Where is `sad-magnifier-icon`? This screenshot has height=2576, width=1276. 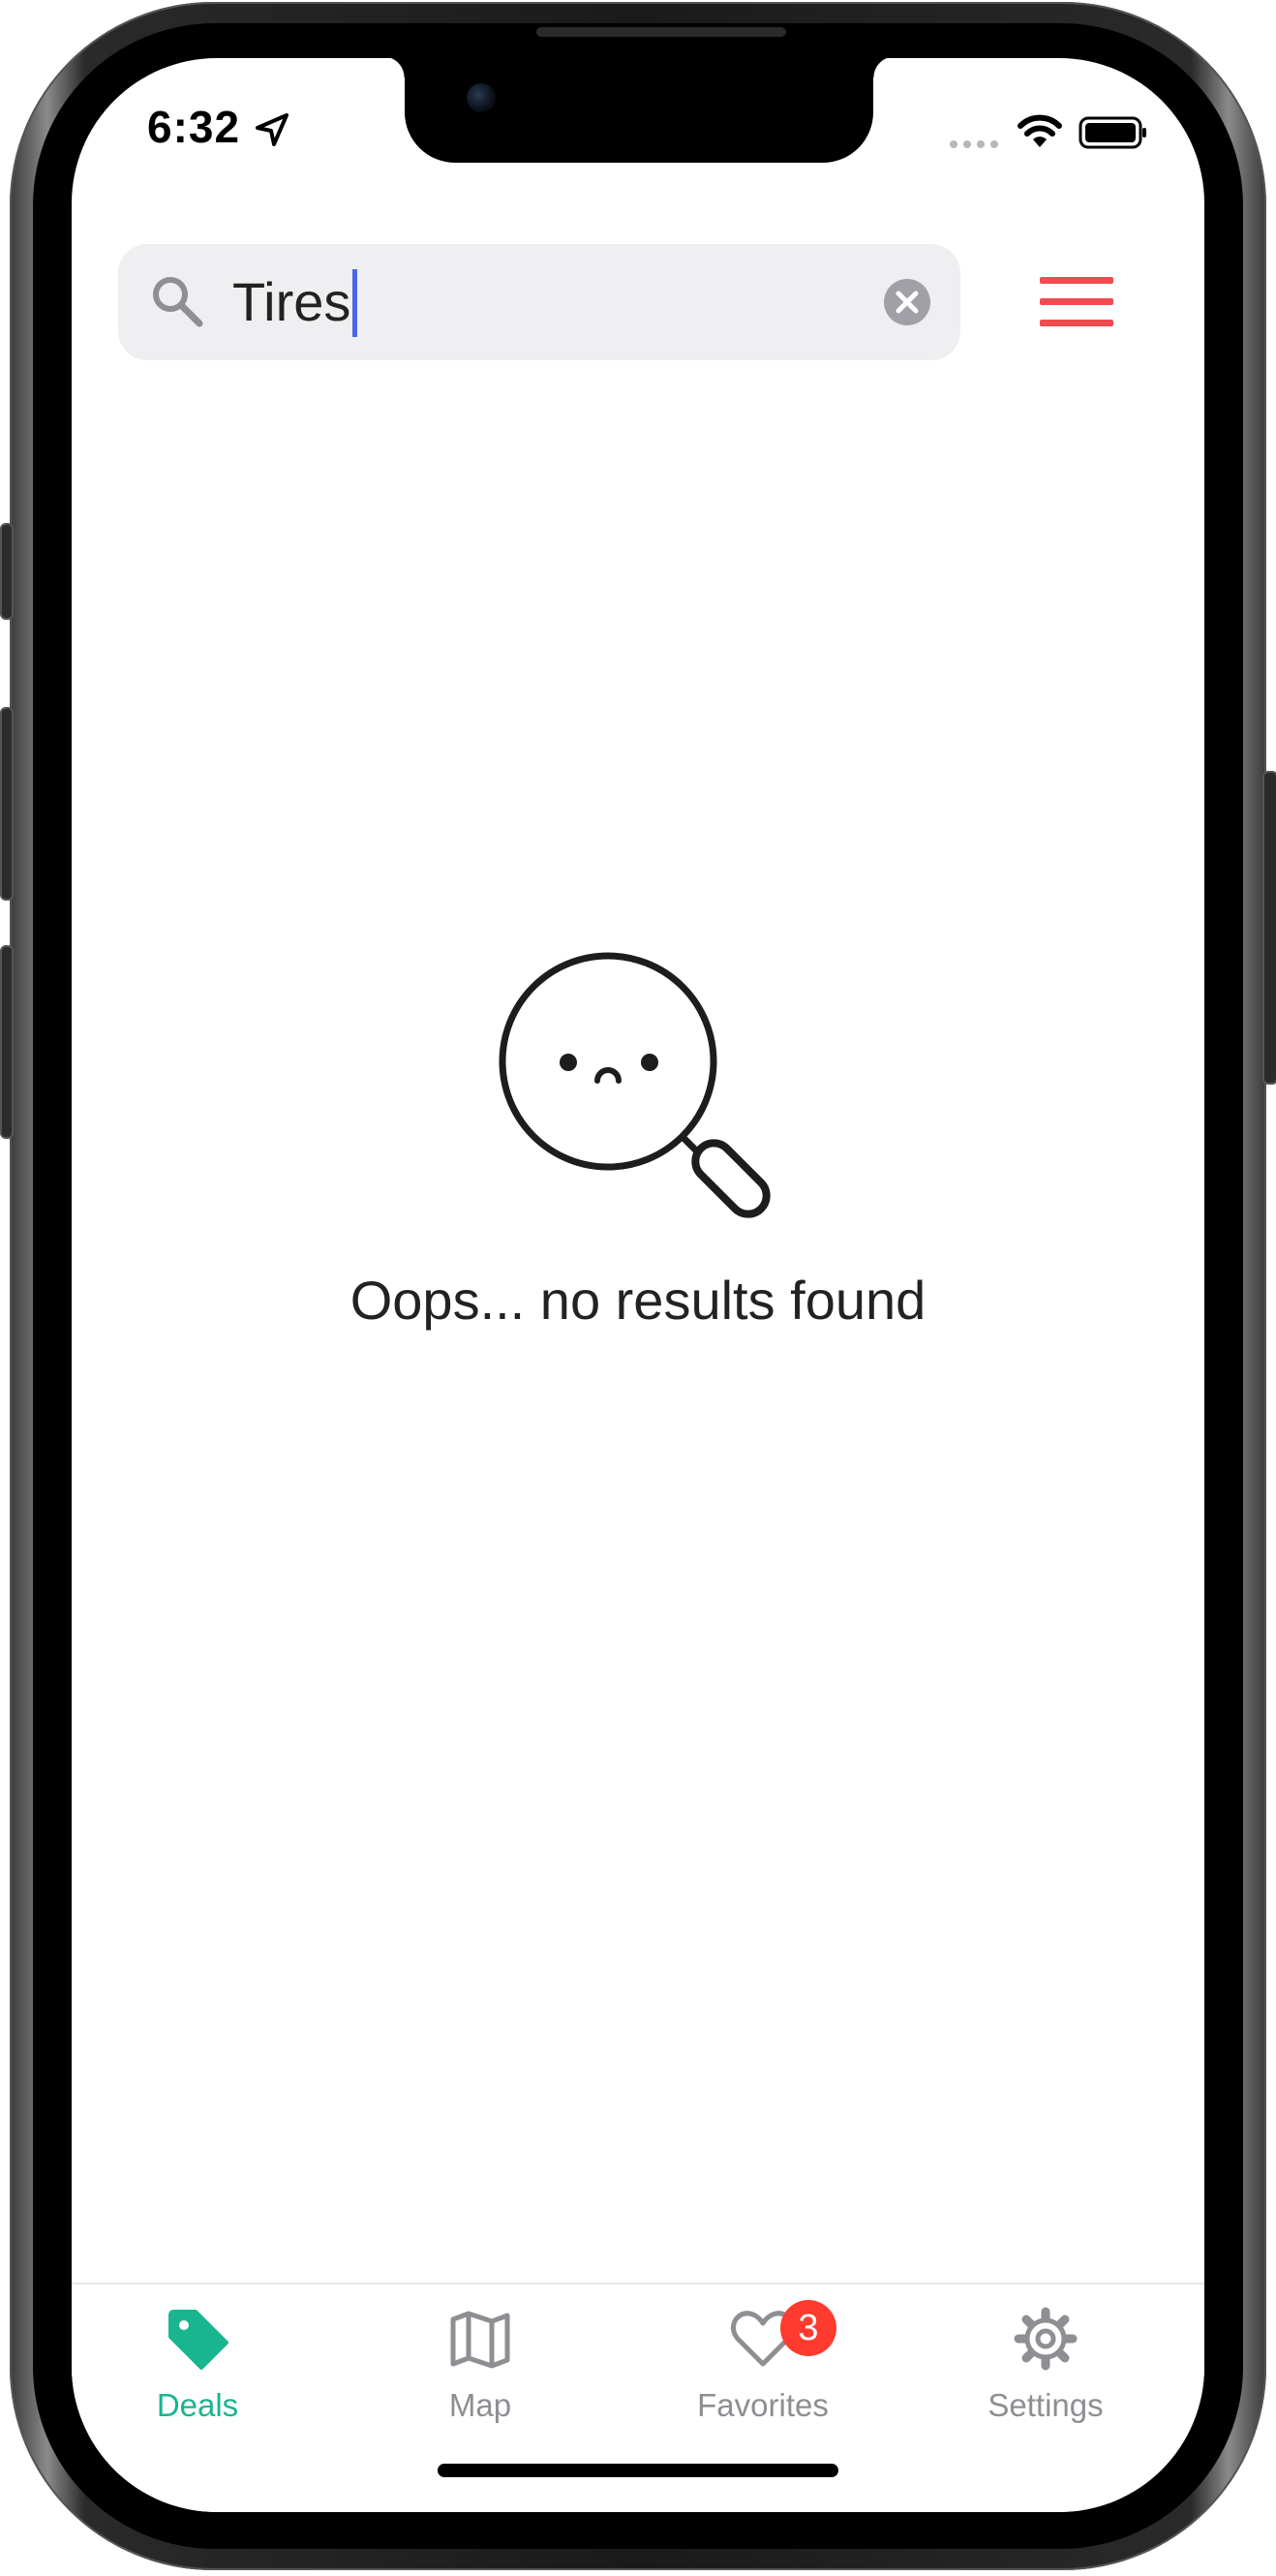
sad-magnifier-icon is located at coordinates (635, 1085).